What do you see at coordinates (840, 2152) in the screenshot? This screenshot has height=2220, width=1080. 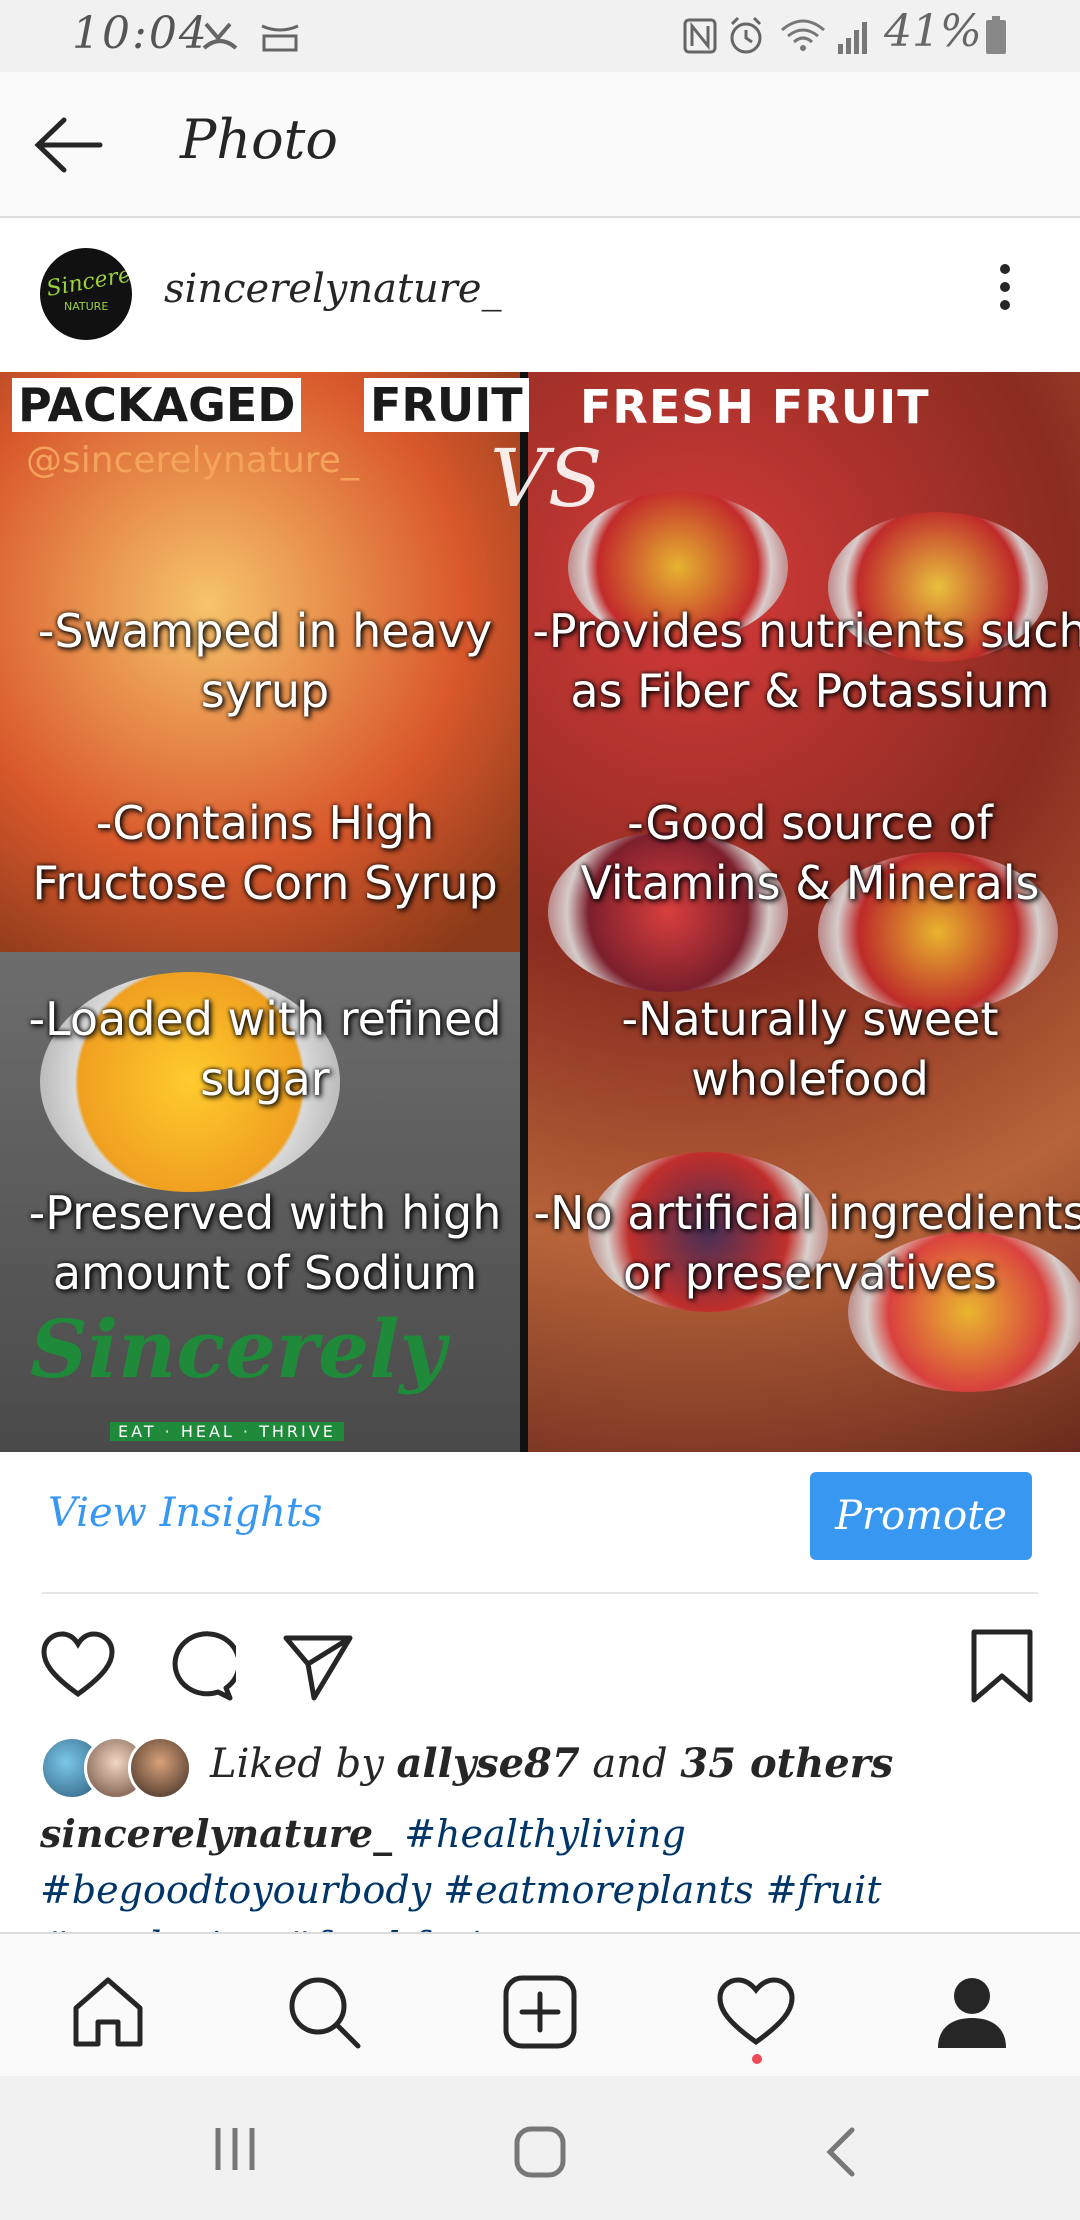 I see `system-back-icon` at bounding box center [840, 2152].